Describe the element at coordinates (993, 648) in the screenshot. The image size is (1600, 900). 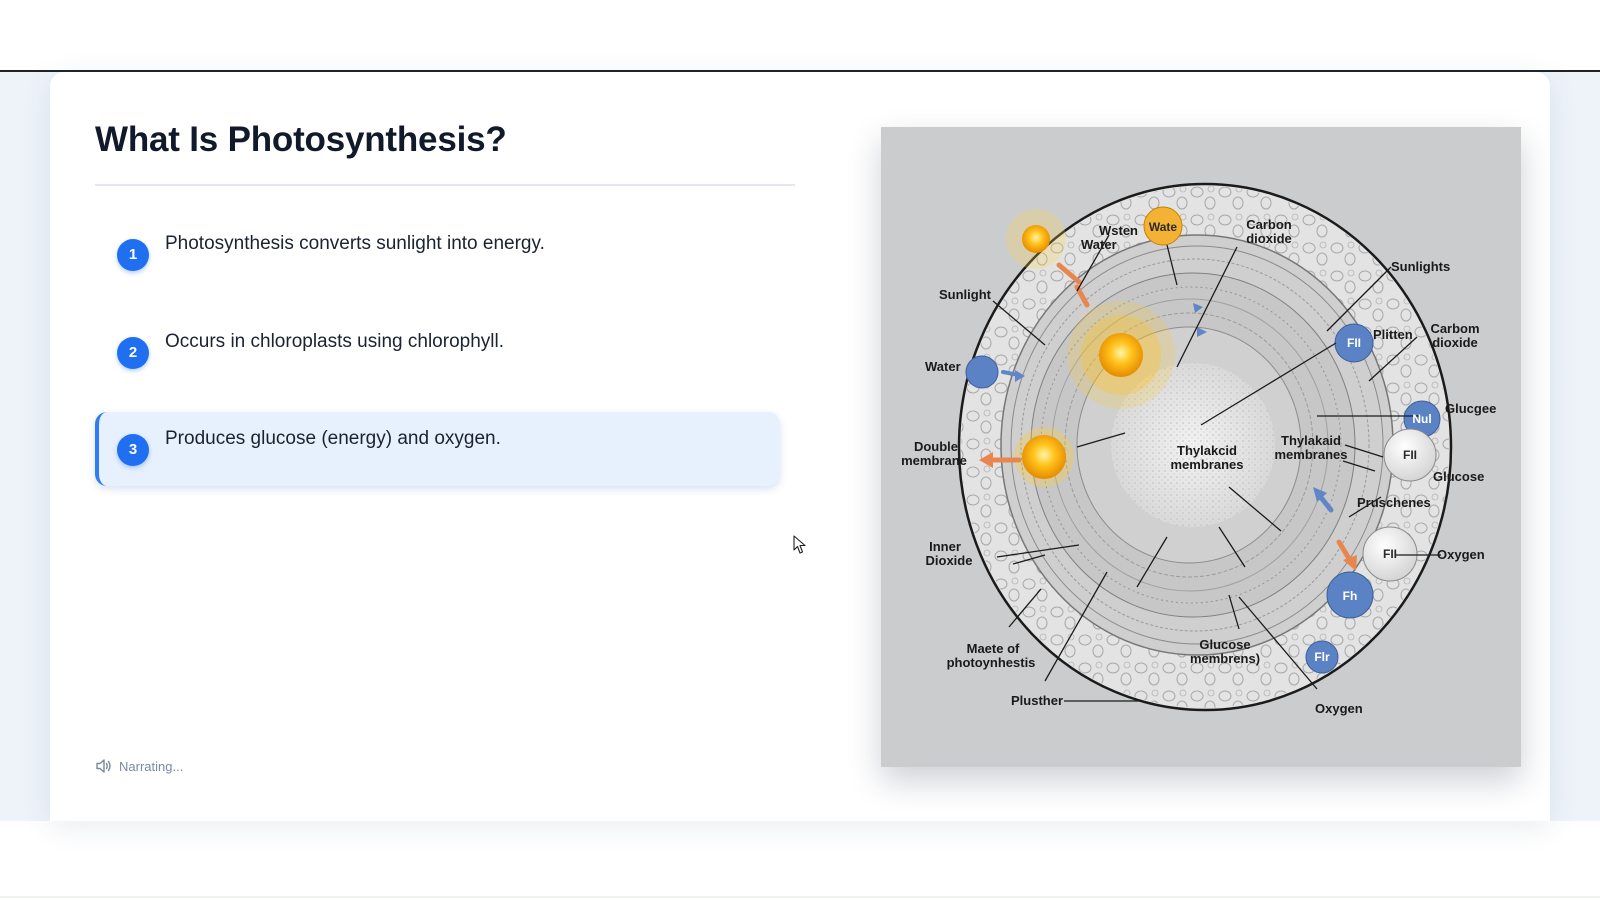
I see `svg-text: Maete of` at that location.